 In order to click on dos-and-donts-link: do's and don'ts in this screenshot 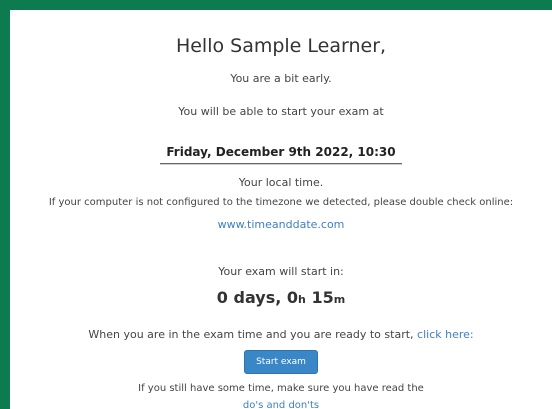, I will do `click(281, 404)`.